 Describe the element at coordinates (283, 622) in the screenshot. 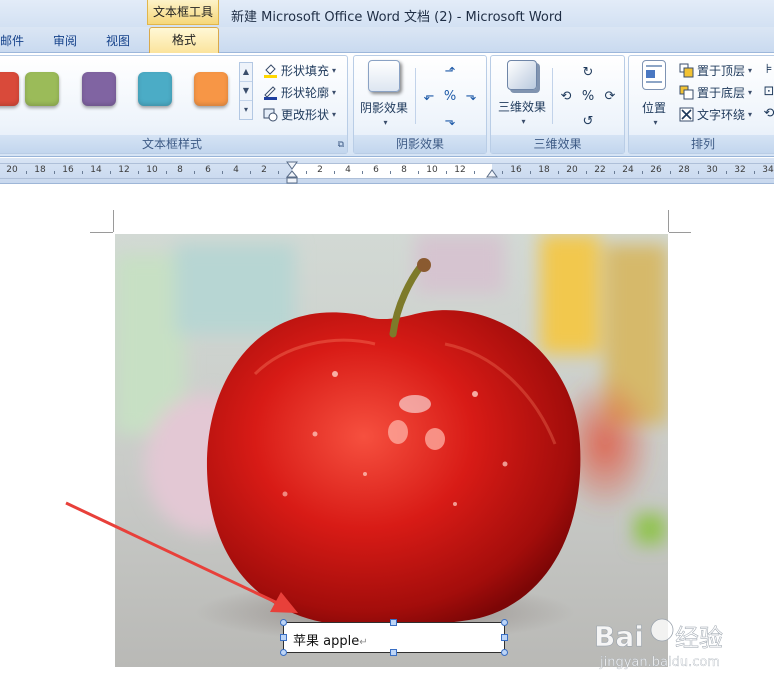

I see `resize-handle-top-left` at that location.